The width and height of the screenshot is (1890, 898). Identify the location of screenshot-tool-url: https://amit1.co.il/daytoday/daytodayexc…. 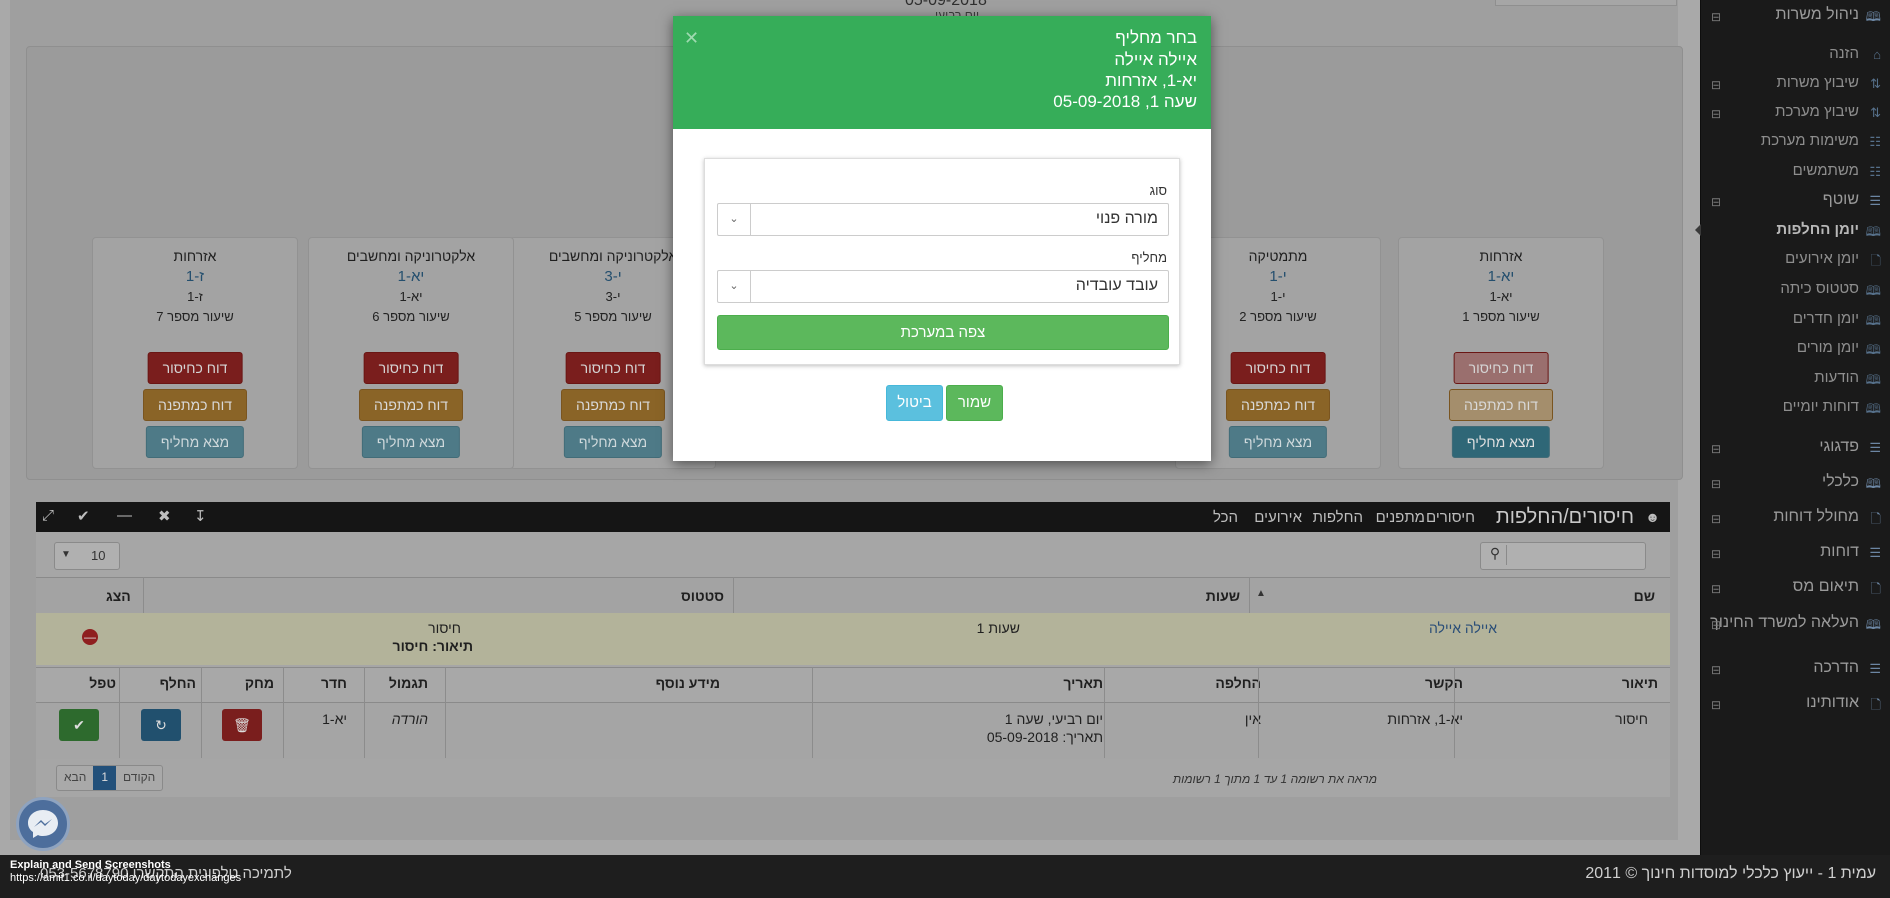
(126, 878).